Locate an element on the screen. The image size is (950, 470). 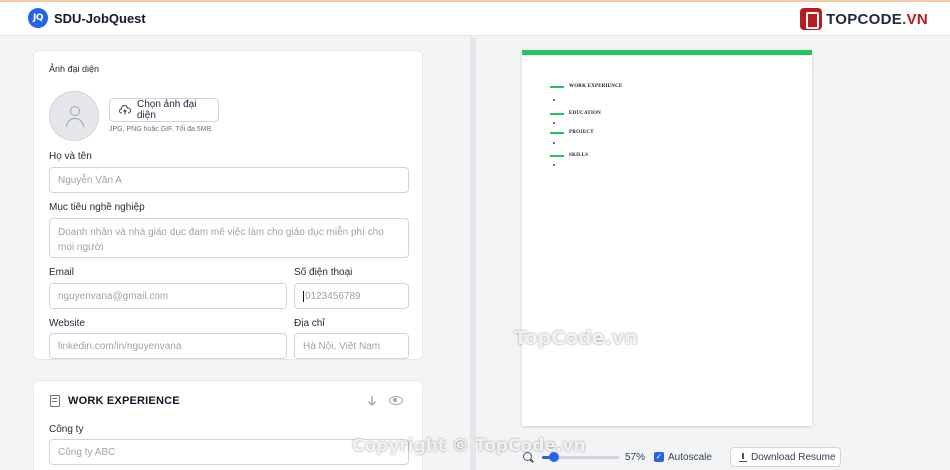
watermark-center: TopCode.vn is located at coordinates (576, 338).